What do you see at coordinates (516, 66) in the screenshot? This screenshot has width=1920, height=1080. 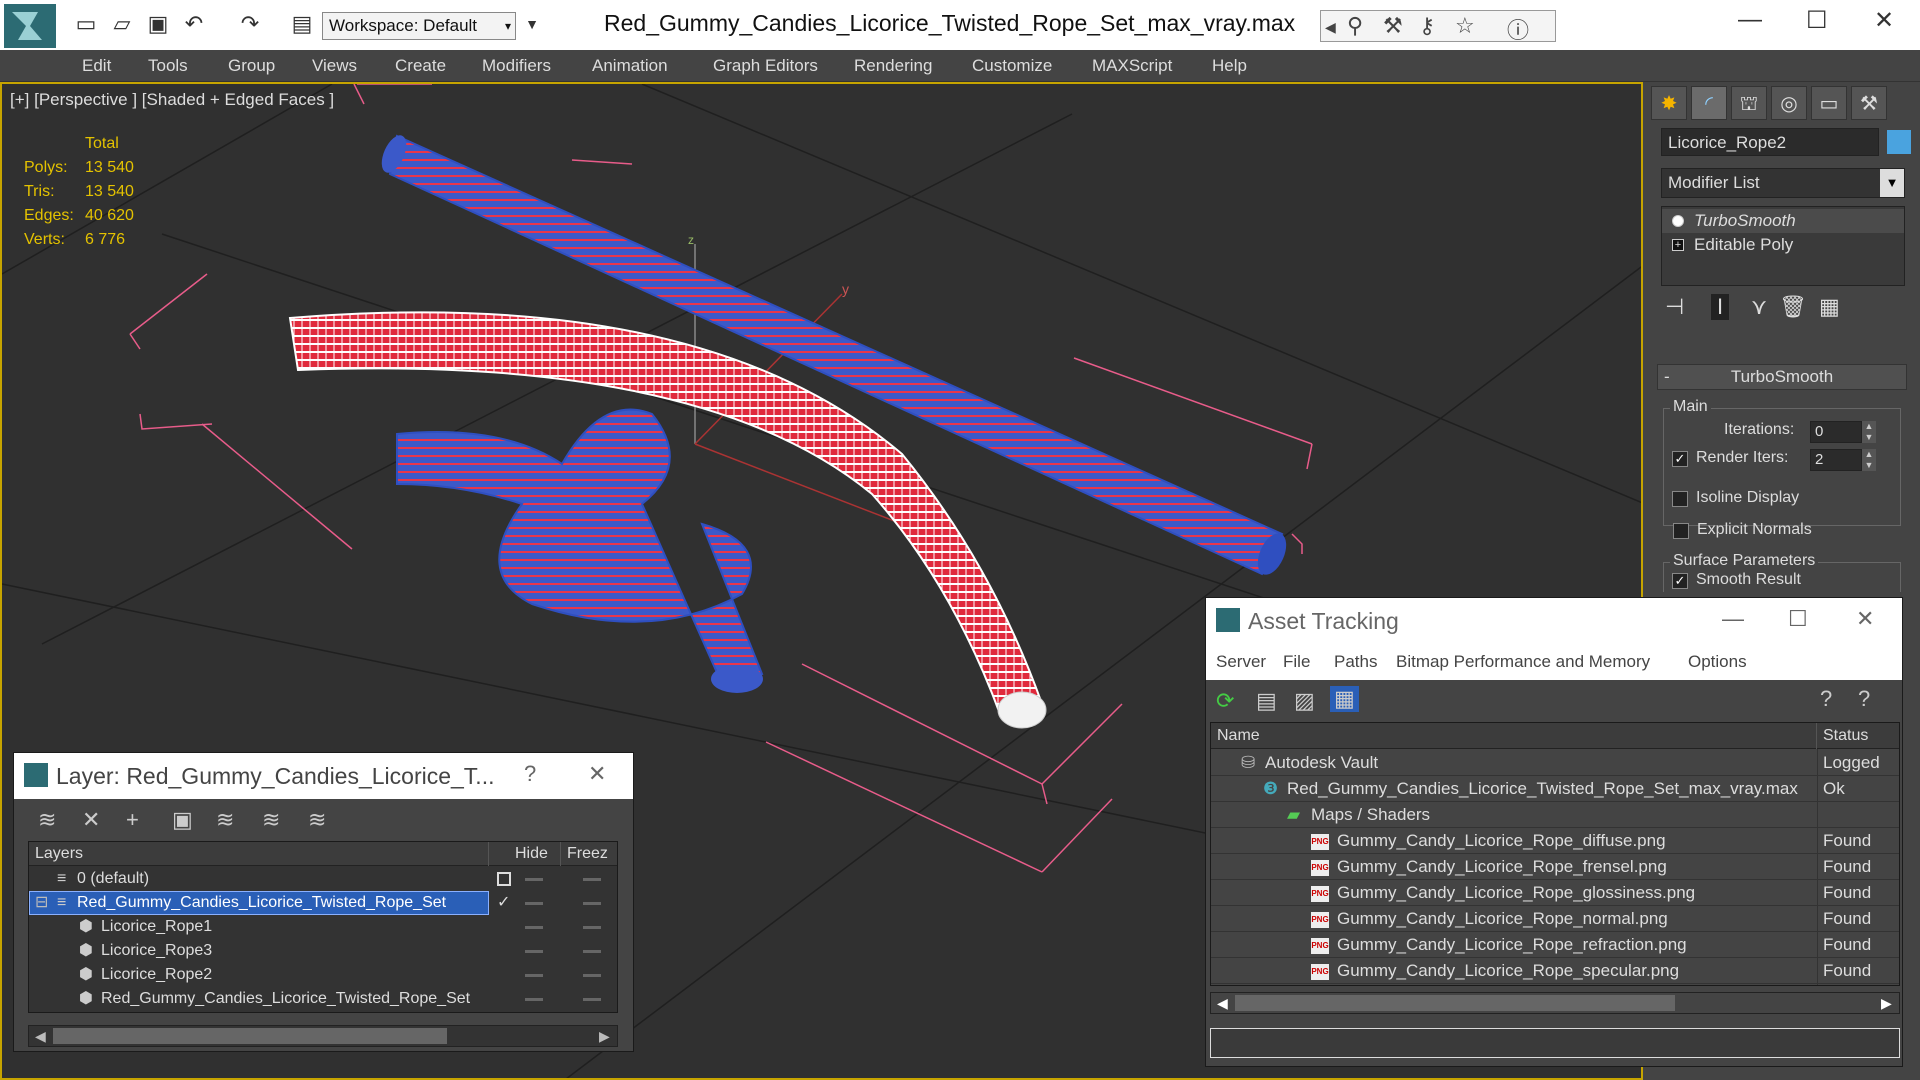 I see `menu-modifiers: Modifiers` at bounding box center [516, 66].